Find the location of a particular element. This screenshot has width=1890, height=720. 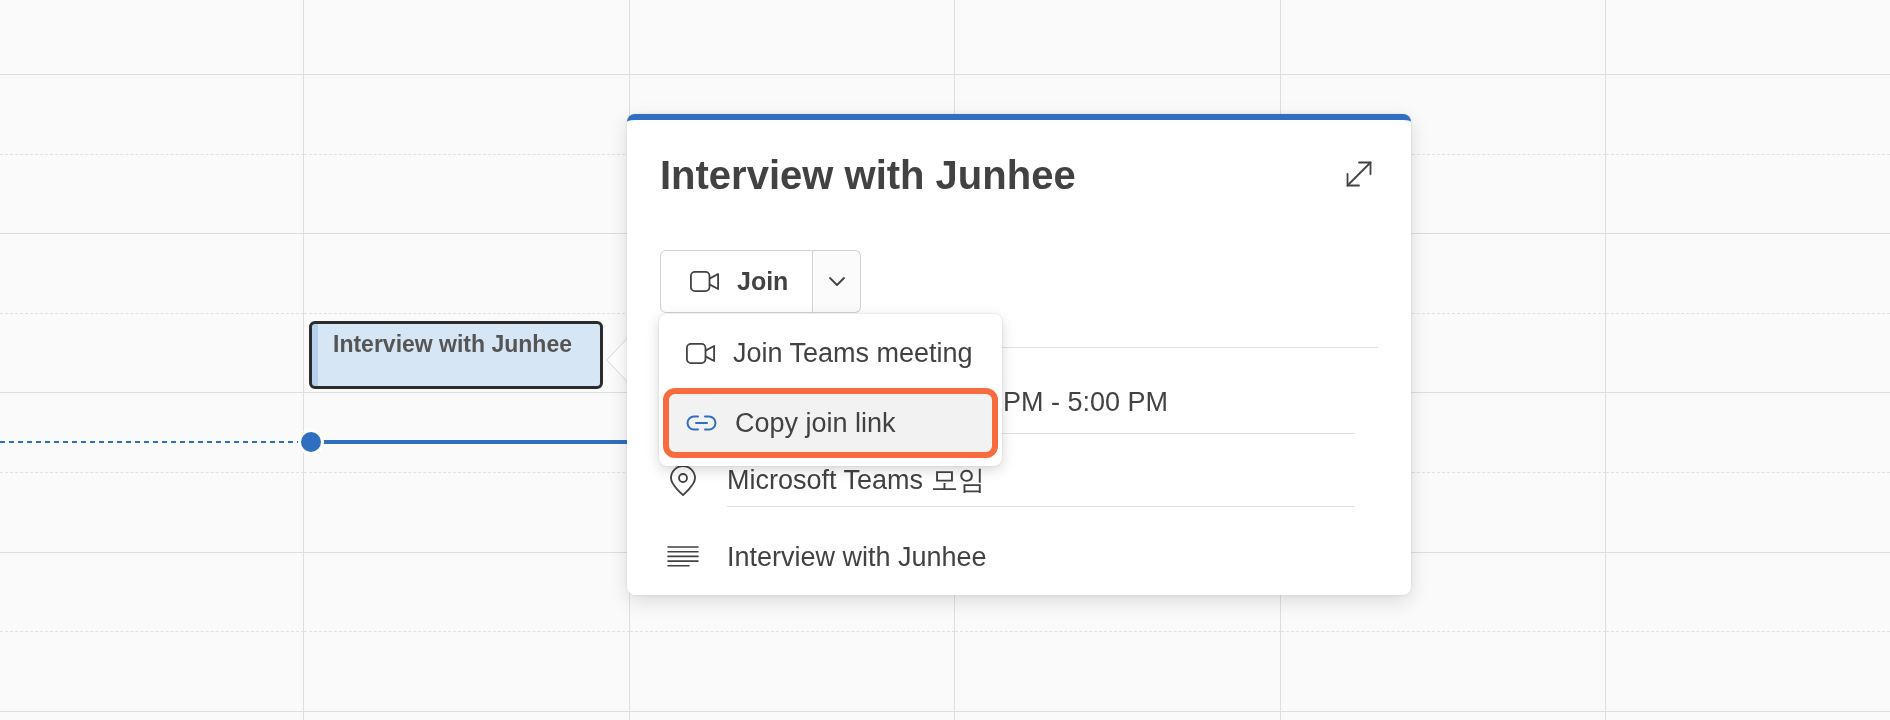

expand-icon is located at coordinates (1359, 174).